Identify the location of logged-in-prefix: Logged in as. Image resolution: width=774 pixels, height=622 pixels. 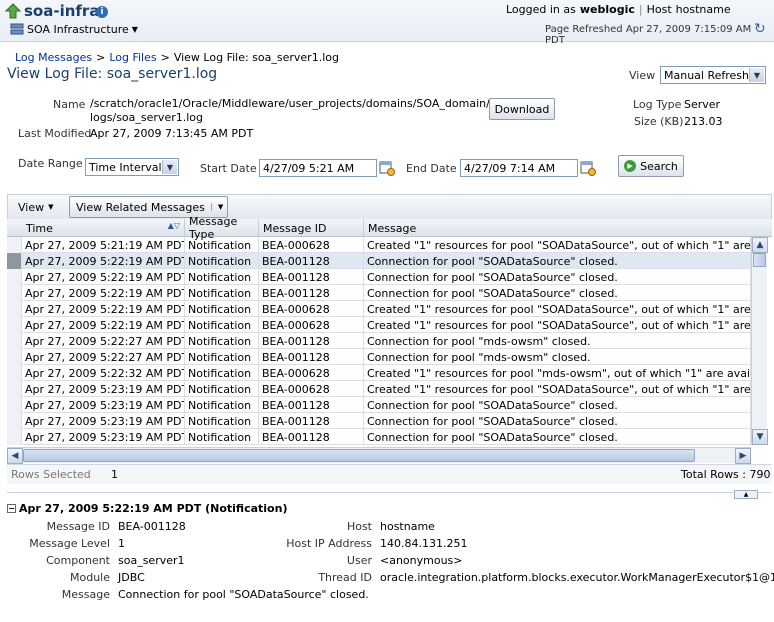
(541, 9).